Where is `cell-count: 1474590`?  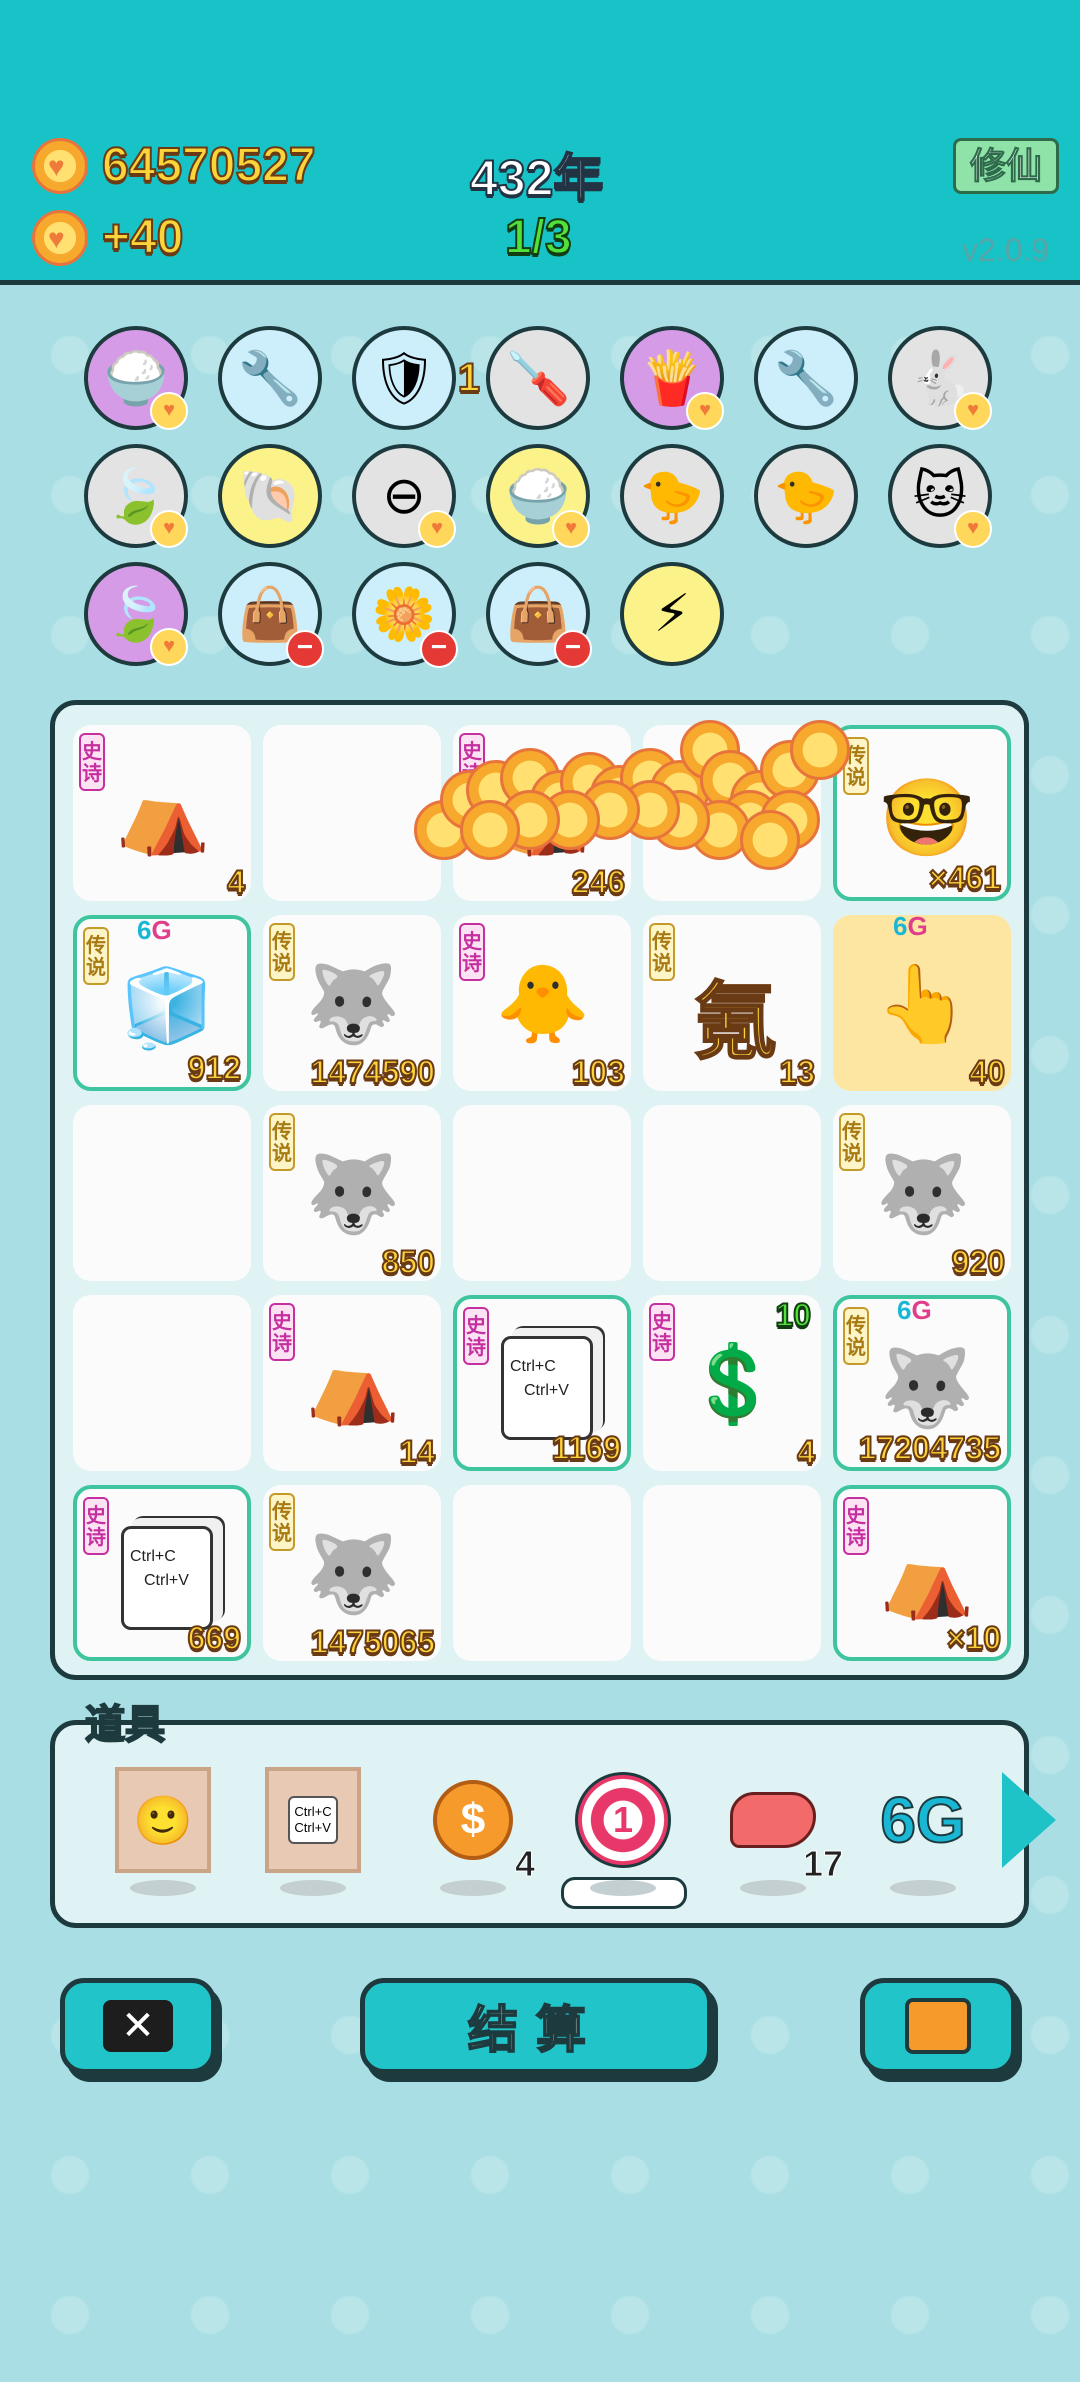
cell-count: 1474590 is located at coordinates (372, 1072).